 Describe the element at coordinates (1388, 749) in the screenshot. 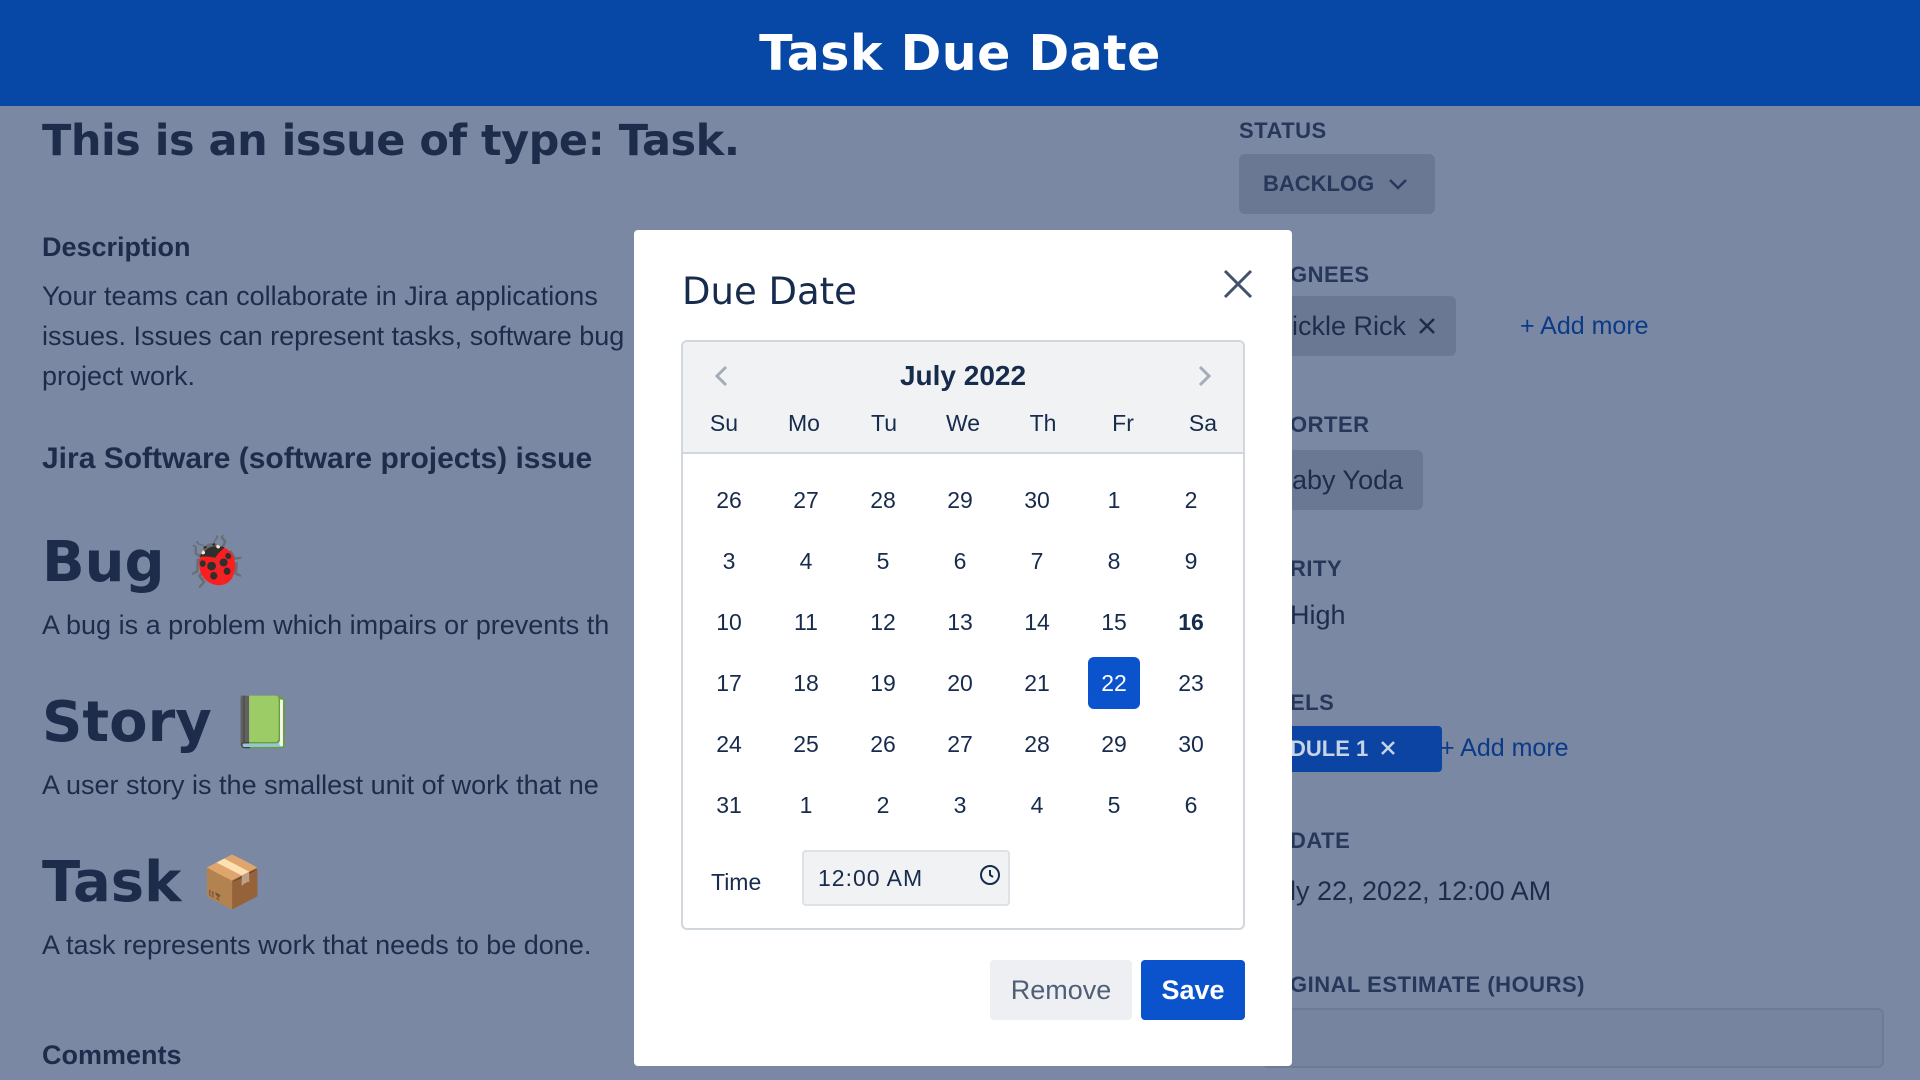

I see `remove-label-icon` at that location.